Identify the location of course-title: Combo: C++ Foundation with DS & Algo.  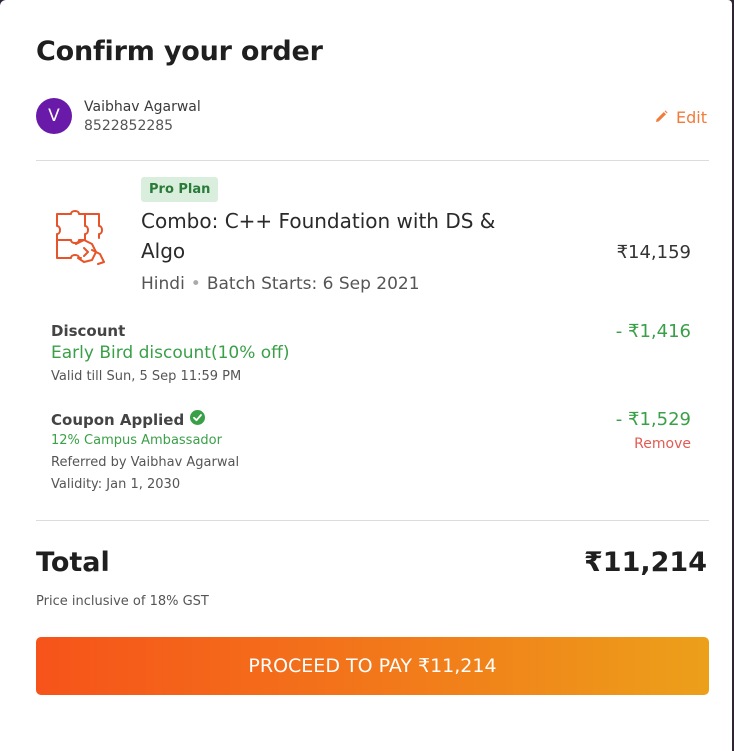
(318, 236).